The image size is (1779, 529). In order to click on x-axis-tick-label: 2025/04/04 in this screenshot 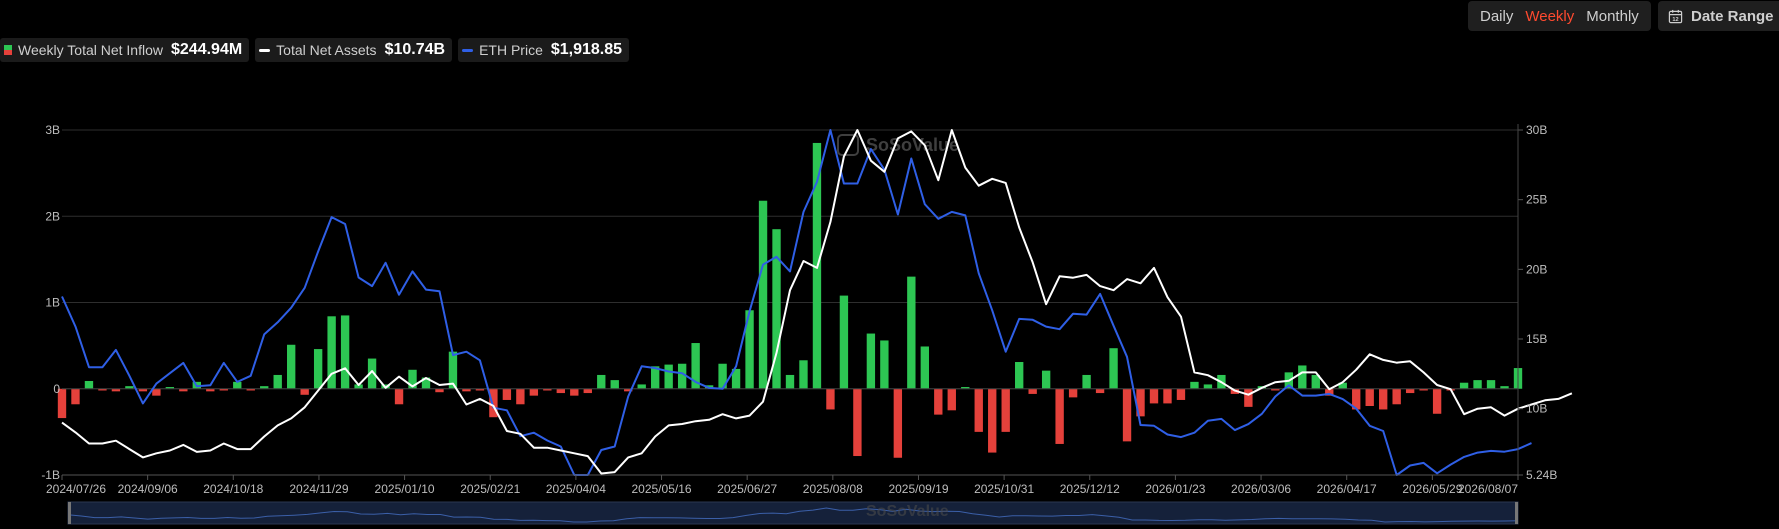, I will do `click(576, 489)`.